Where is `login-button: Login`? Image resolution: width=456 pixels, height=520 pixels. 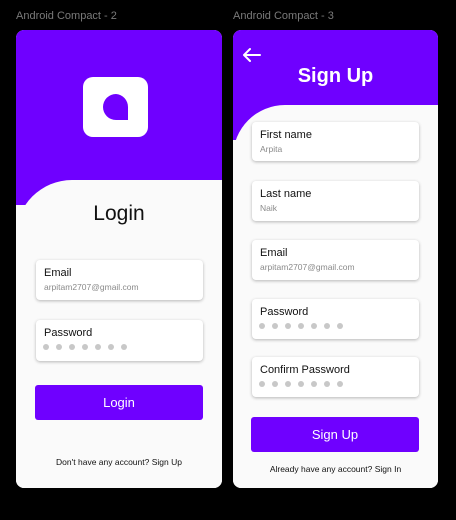 login-button: Login is located at coordinates (119, 402).